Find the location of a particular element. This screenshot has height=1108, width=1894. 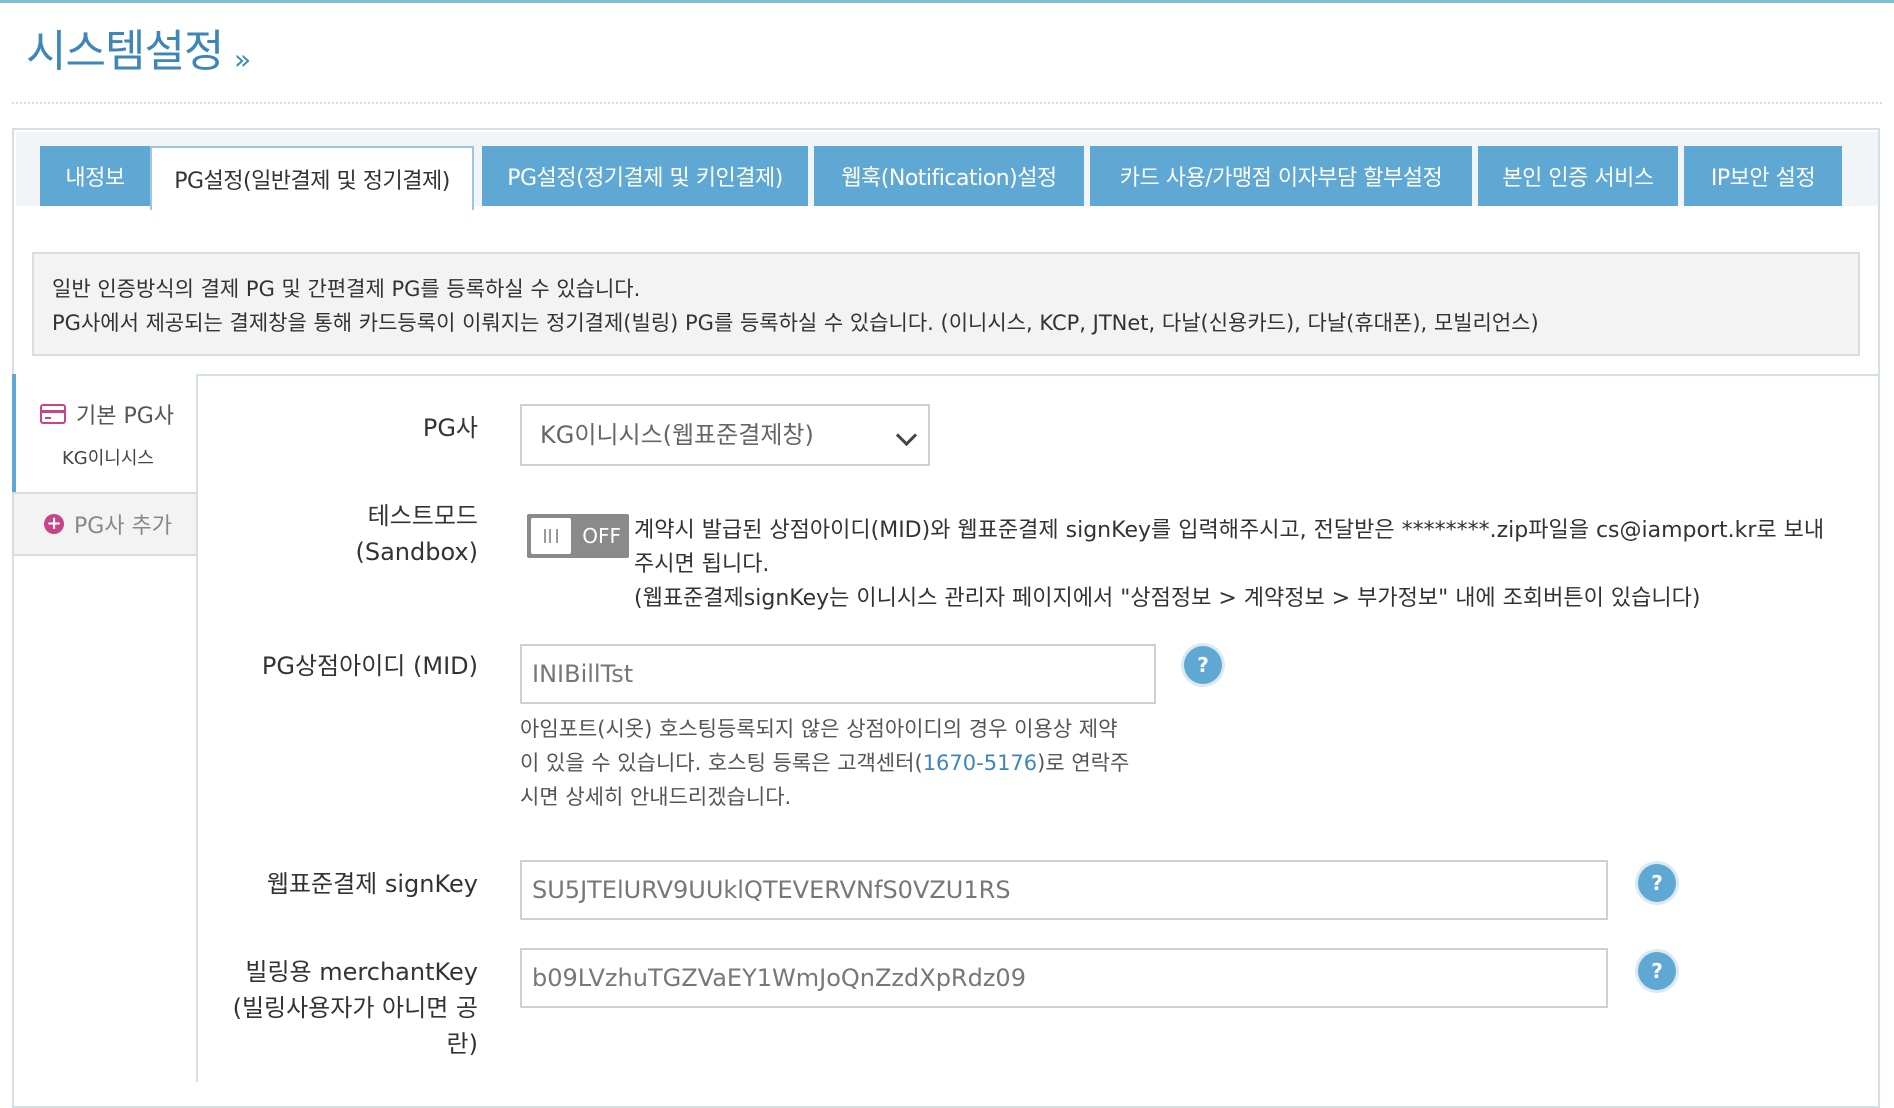

tab-pg-general: PG설정(일반결제 및 정기결제) is located at coordinates (312, 178).